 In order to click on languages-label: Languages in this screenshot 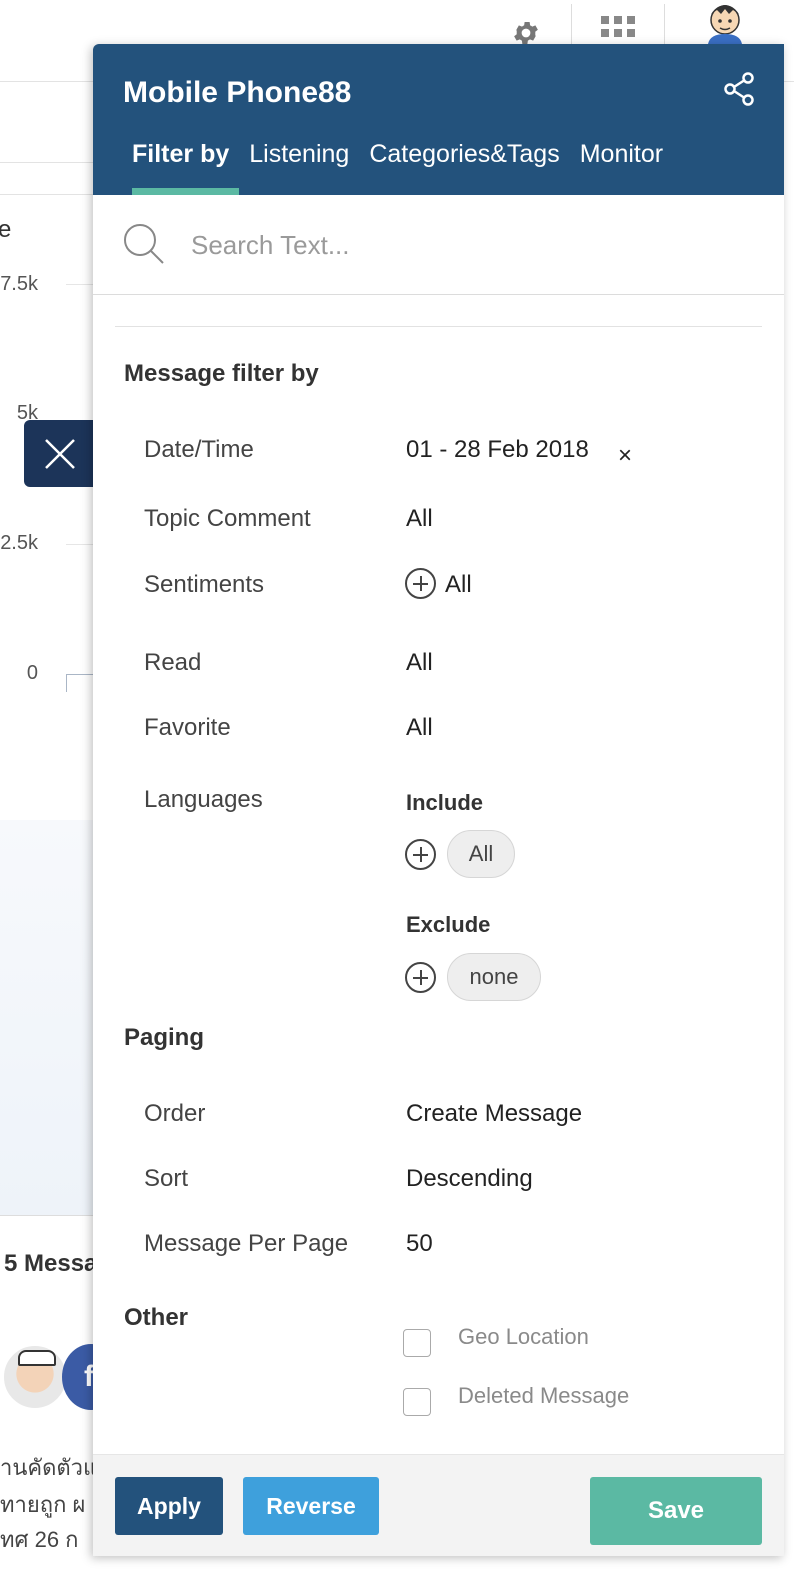, I will do `click(203, 799)`.